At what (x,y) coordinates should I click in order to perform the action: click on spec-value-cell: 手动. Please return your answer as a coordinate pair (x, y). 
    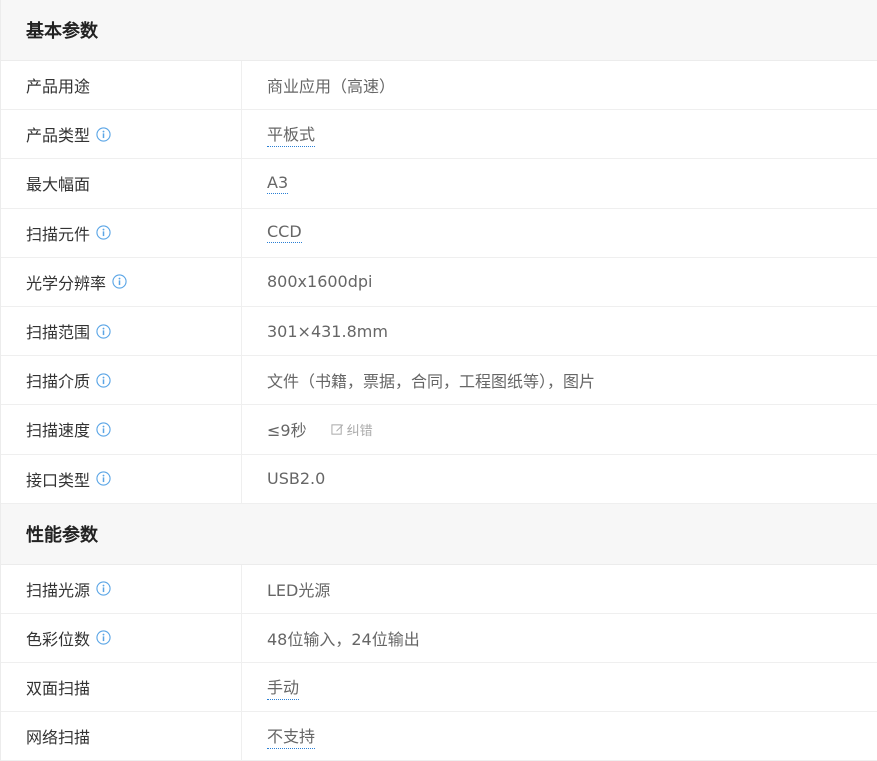
    Looking at the image, I should click on (559, 687).